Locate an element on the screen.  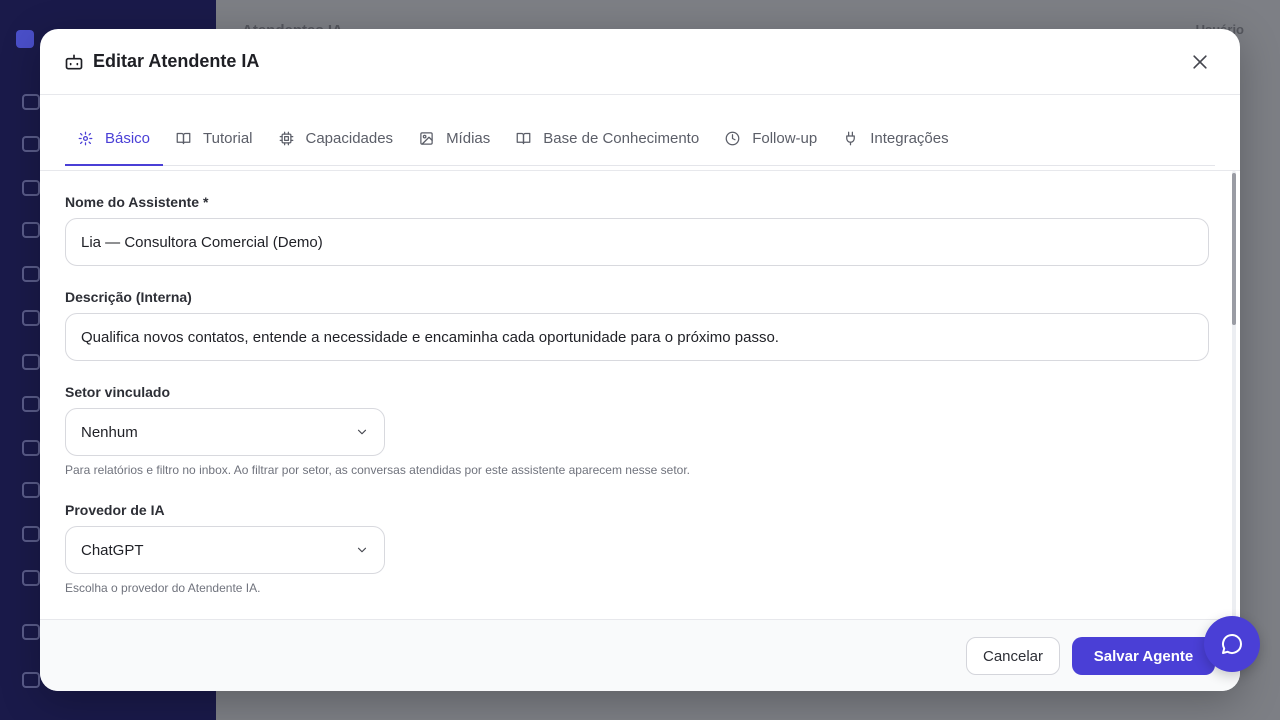
book-icon is located at coordinates (183, 138).